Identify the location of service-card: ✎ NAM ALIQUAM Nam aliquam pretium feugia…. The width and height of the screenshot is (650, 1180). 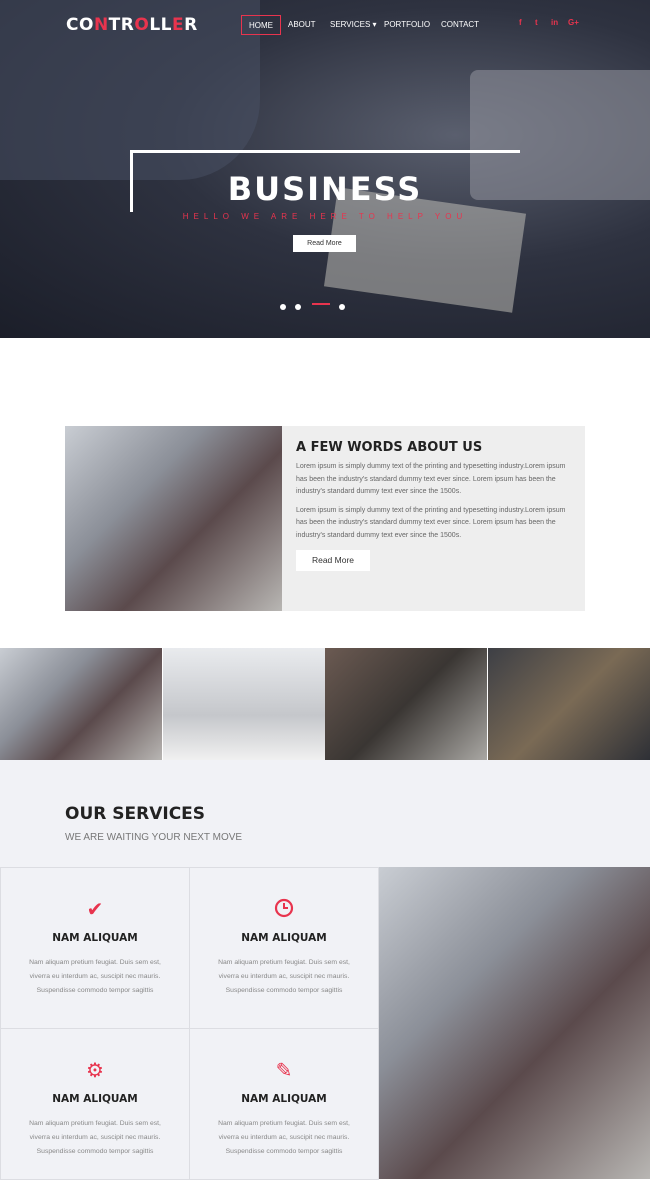
(284, 1104).